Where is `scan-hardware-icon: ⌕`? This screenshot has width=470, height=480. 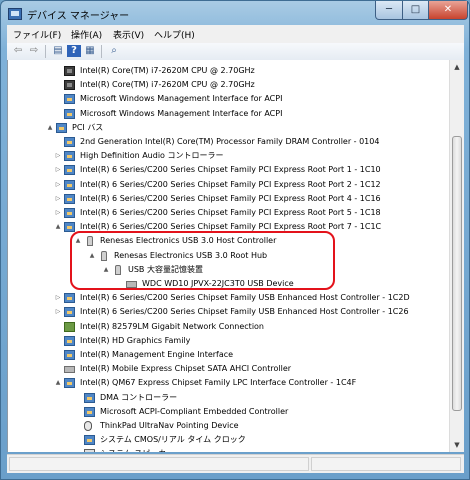
scan-hardware-icon: ⌕ is located at coordinates (114, 51).